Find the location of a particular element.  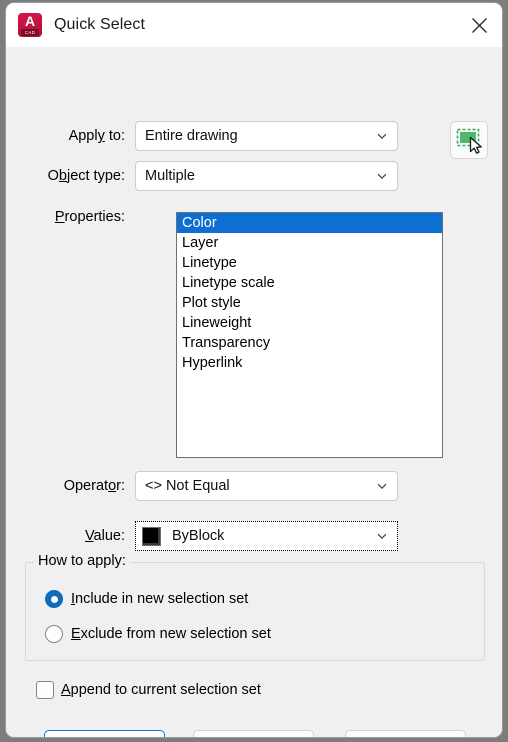

logo-cad-text: CAD is located at coordinates (30, 32).